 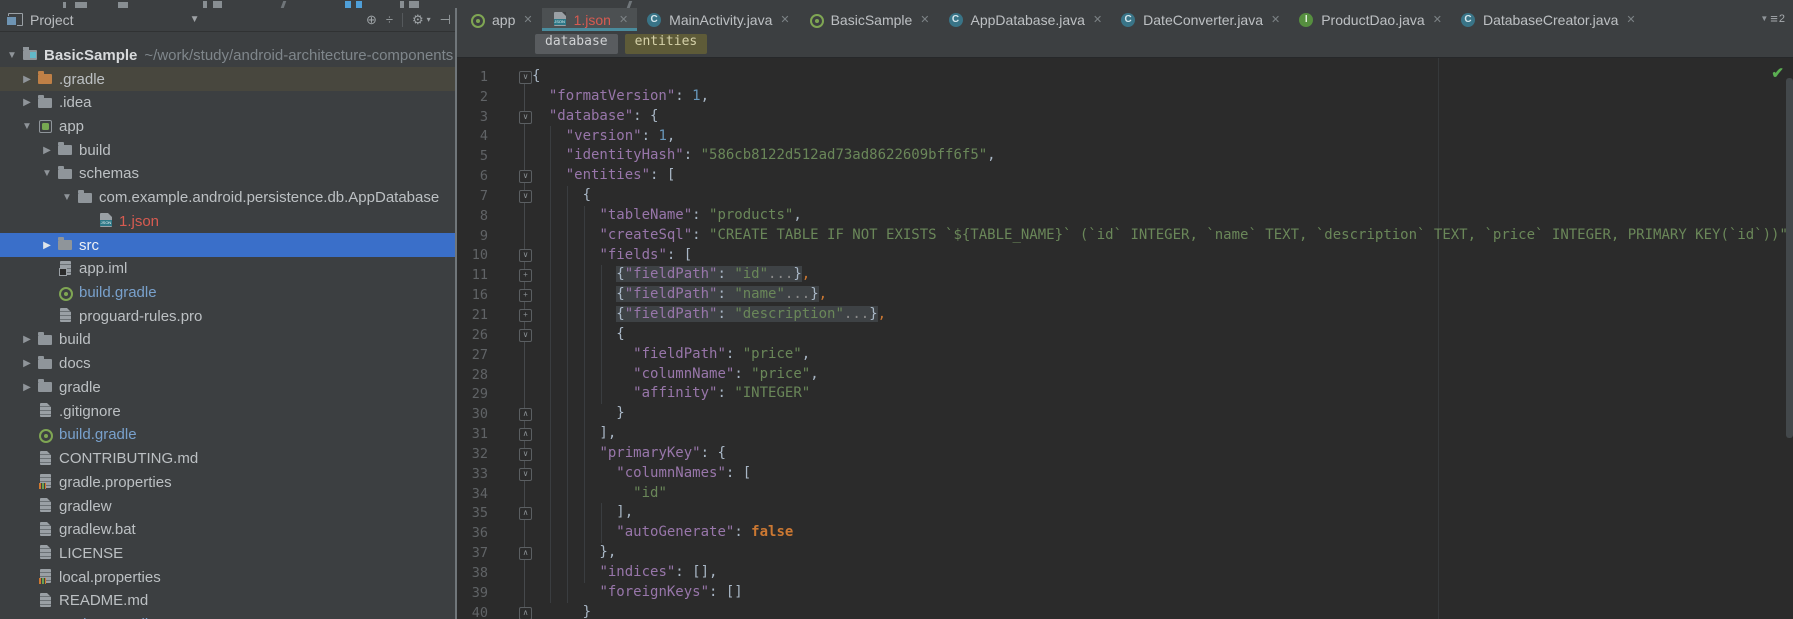 I want to click on code-line: 28 "columnName": "price",, so click(x=1125, y=375).